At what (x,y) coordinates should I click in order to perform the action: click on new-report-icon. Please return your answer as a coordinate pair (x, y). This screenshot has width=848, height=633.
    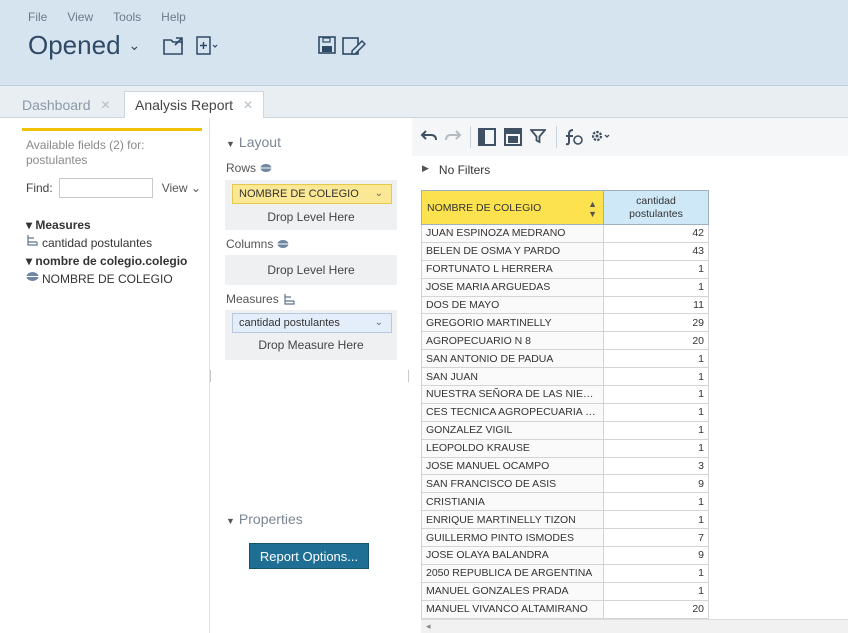
    Looking at the image, I should click on (207, 48).